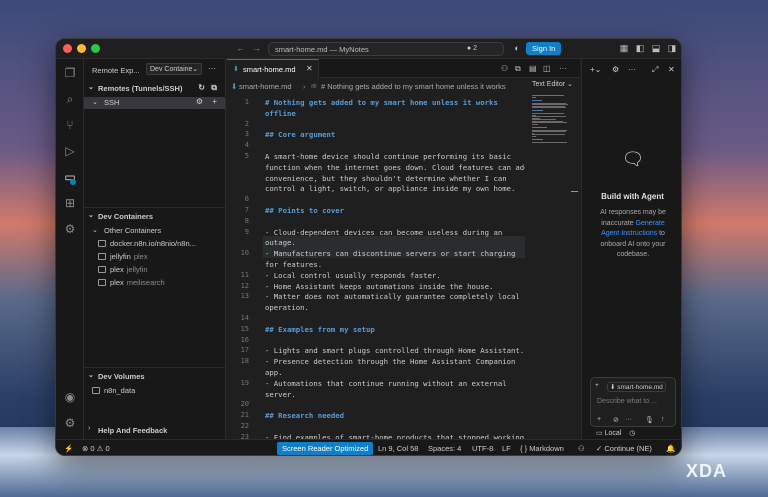 The height and width of the screenshot is (497, 768). What do you see at coordinates (542, 448) in the screenshot?
I see `language-mode: { } Markdown` at bounding box center [542, 448].